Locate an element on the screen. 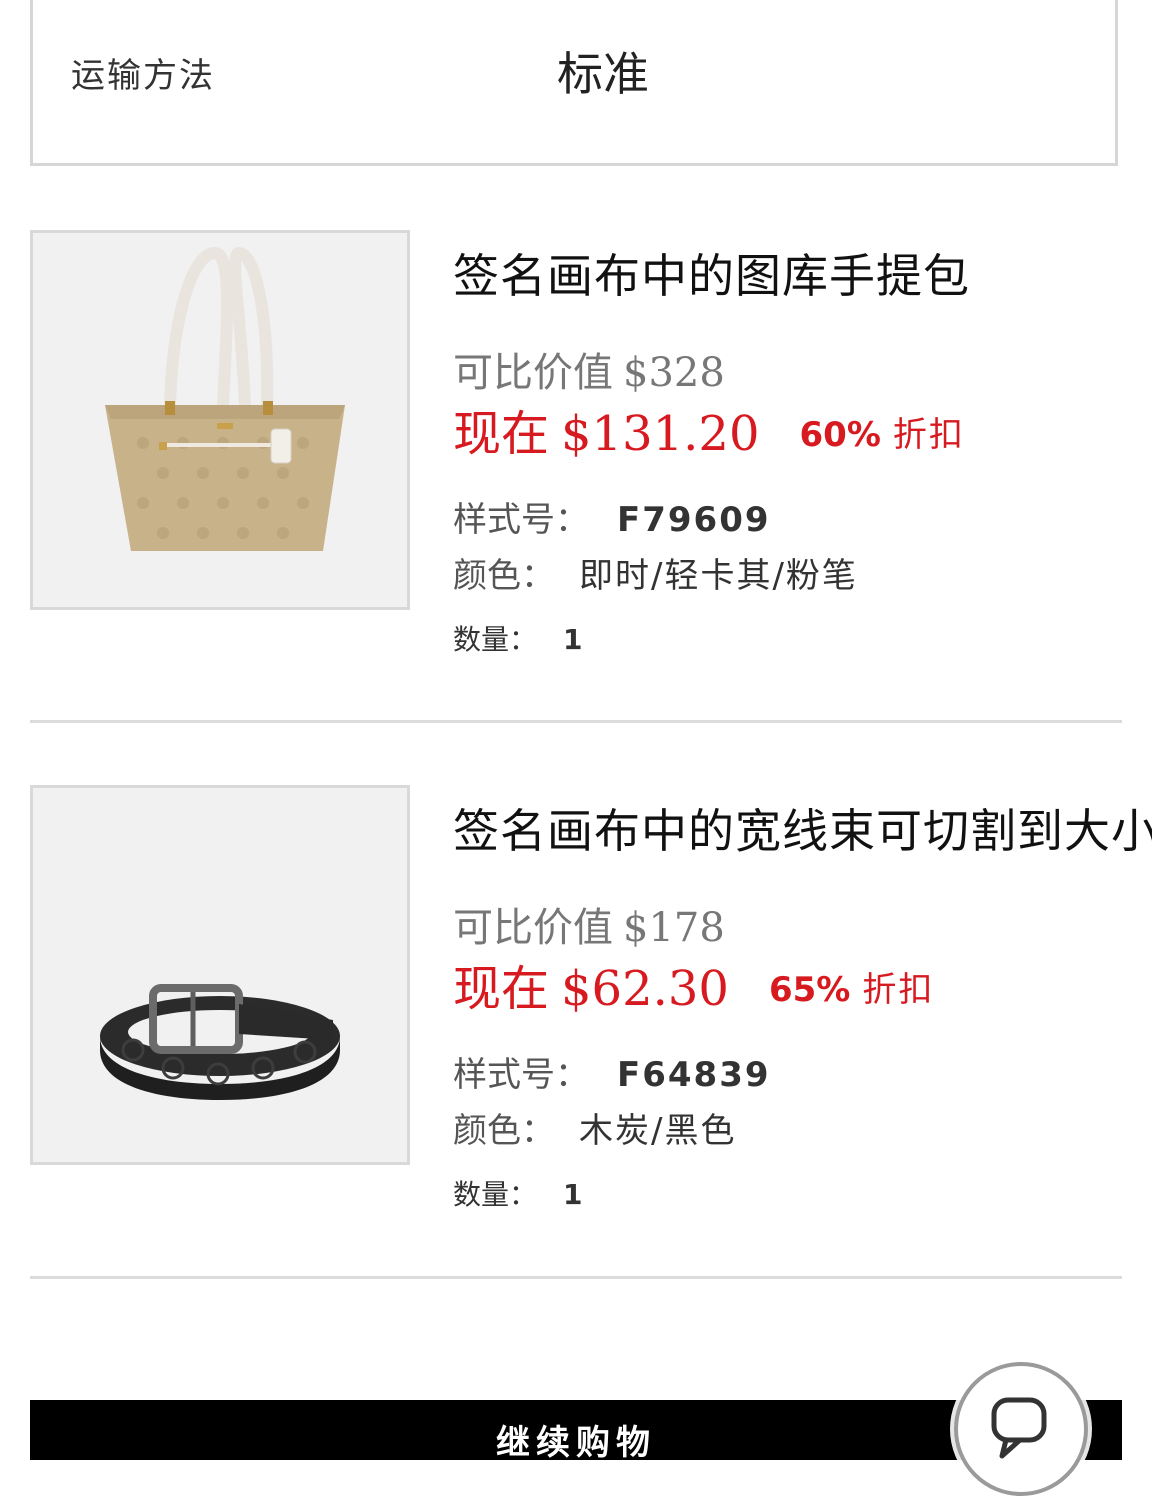  compare-price-row: 可比价值 $178 is located at coordinates (589, 924).